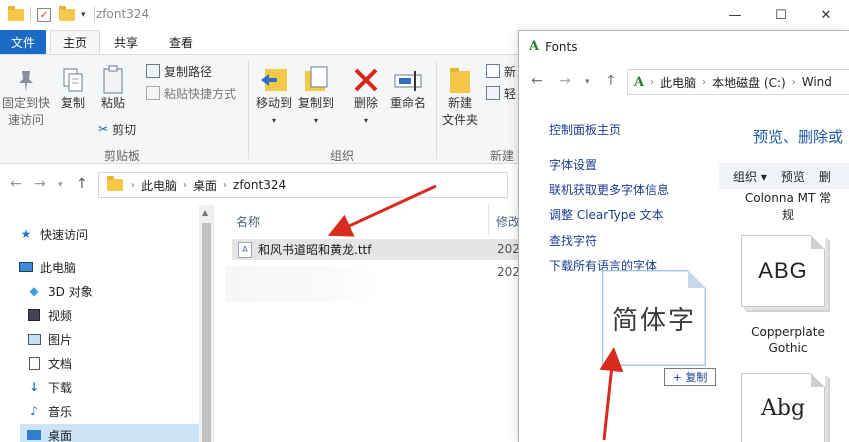 This screenshot has height=442, width=849. Describe the element at coordinates (459, 111) in the screenshot. I see `new-folder-label: 新建 文件夹` at that location.